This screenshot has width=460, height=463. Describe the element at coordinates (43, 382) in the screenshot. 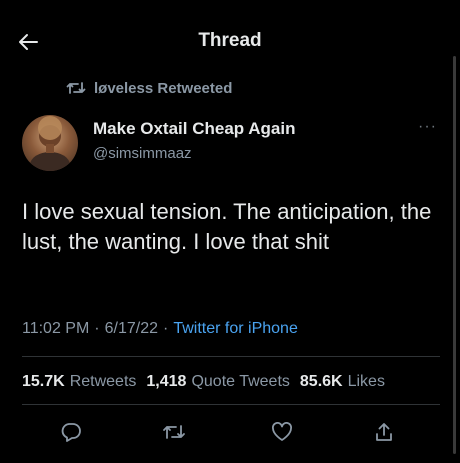

I see `retweets-count: 15.7K` at that location.